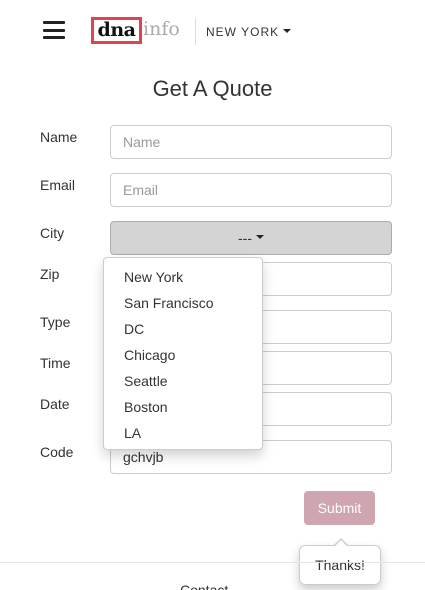  I want to click on city-option-new-york: New York, so click(183, 277).